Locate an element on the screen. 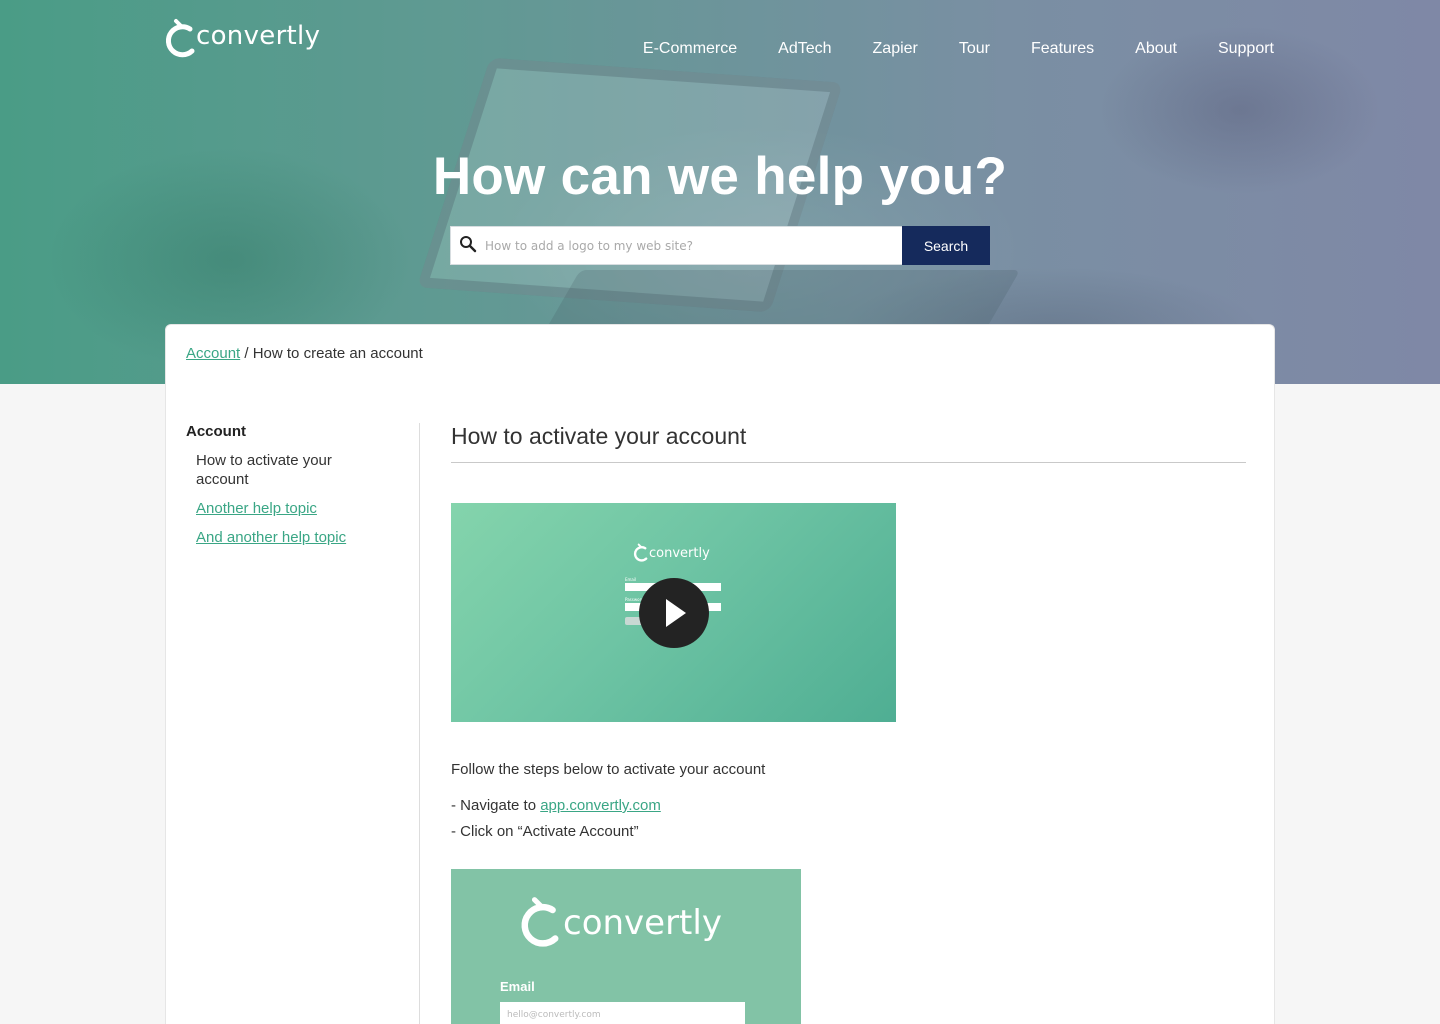 The height and width of the screenshot is (1024, 1440). sidebar-divider is located at coordinates (419, 723).